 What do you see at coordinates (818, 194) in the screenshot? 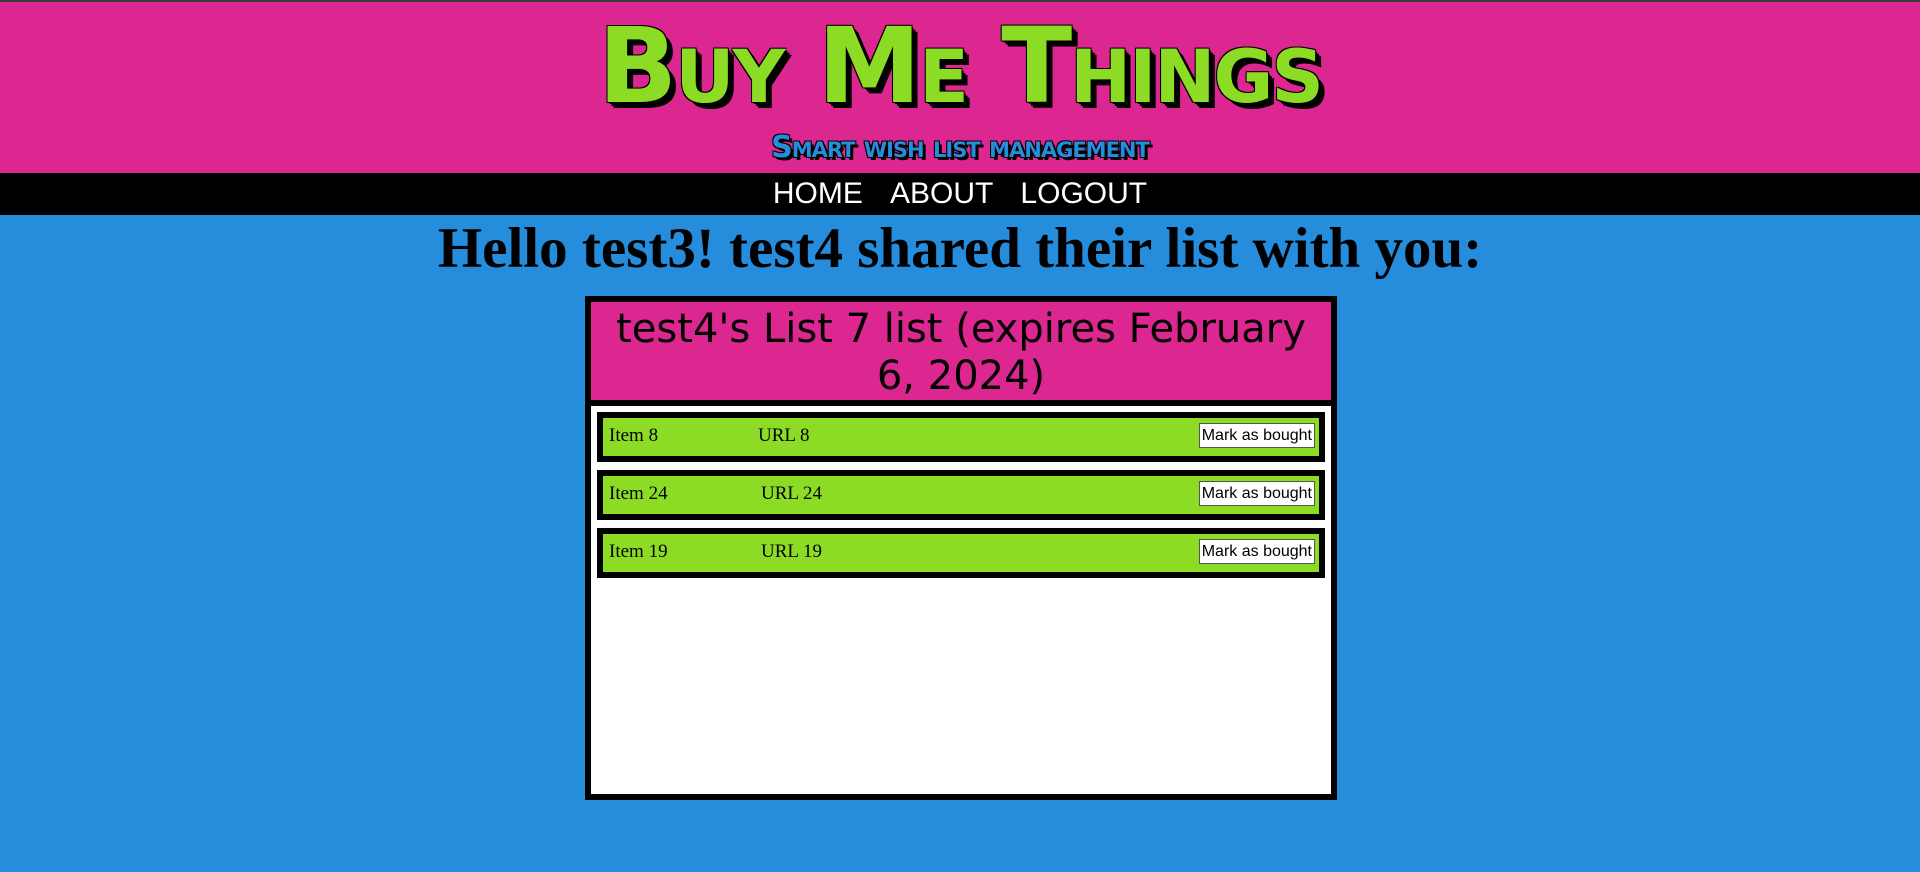
I see `nav-home-link: HOME` at bounding box center [818, 194].